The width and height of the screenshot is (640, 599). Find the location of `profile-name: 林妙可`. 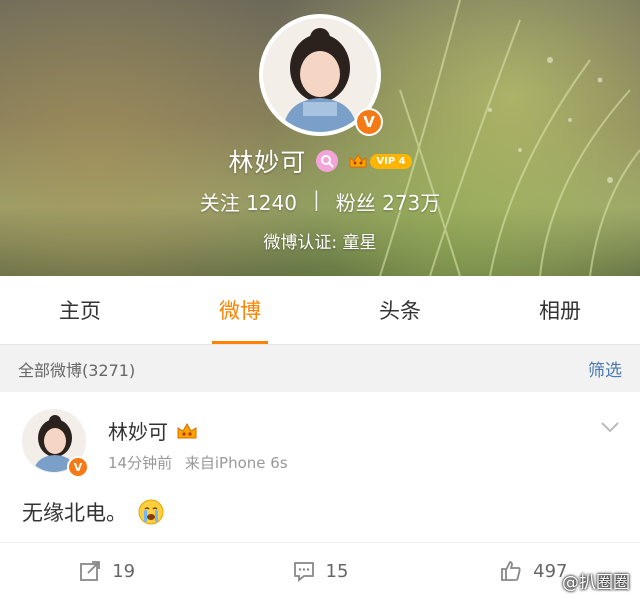

profile-name: 林妙可 is located at coordinates (267, 162).